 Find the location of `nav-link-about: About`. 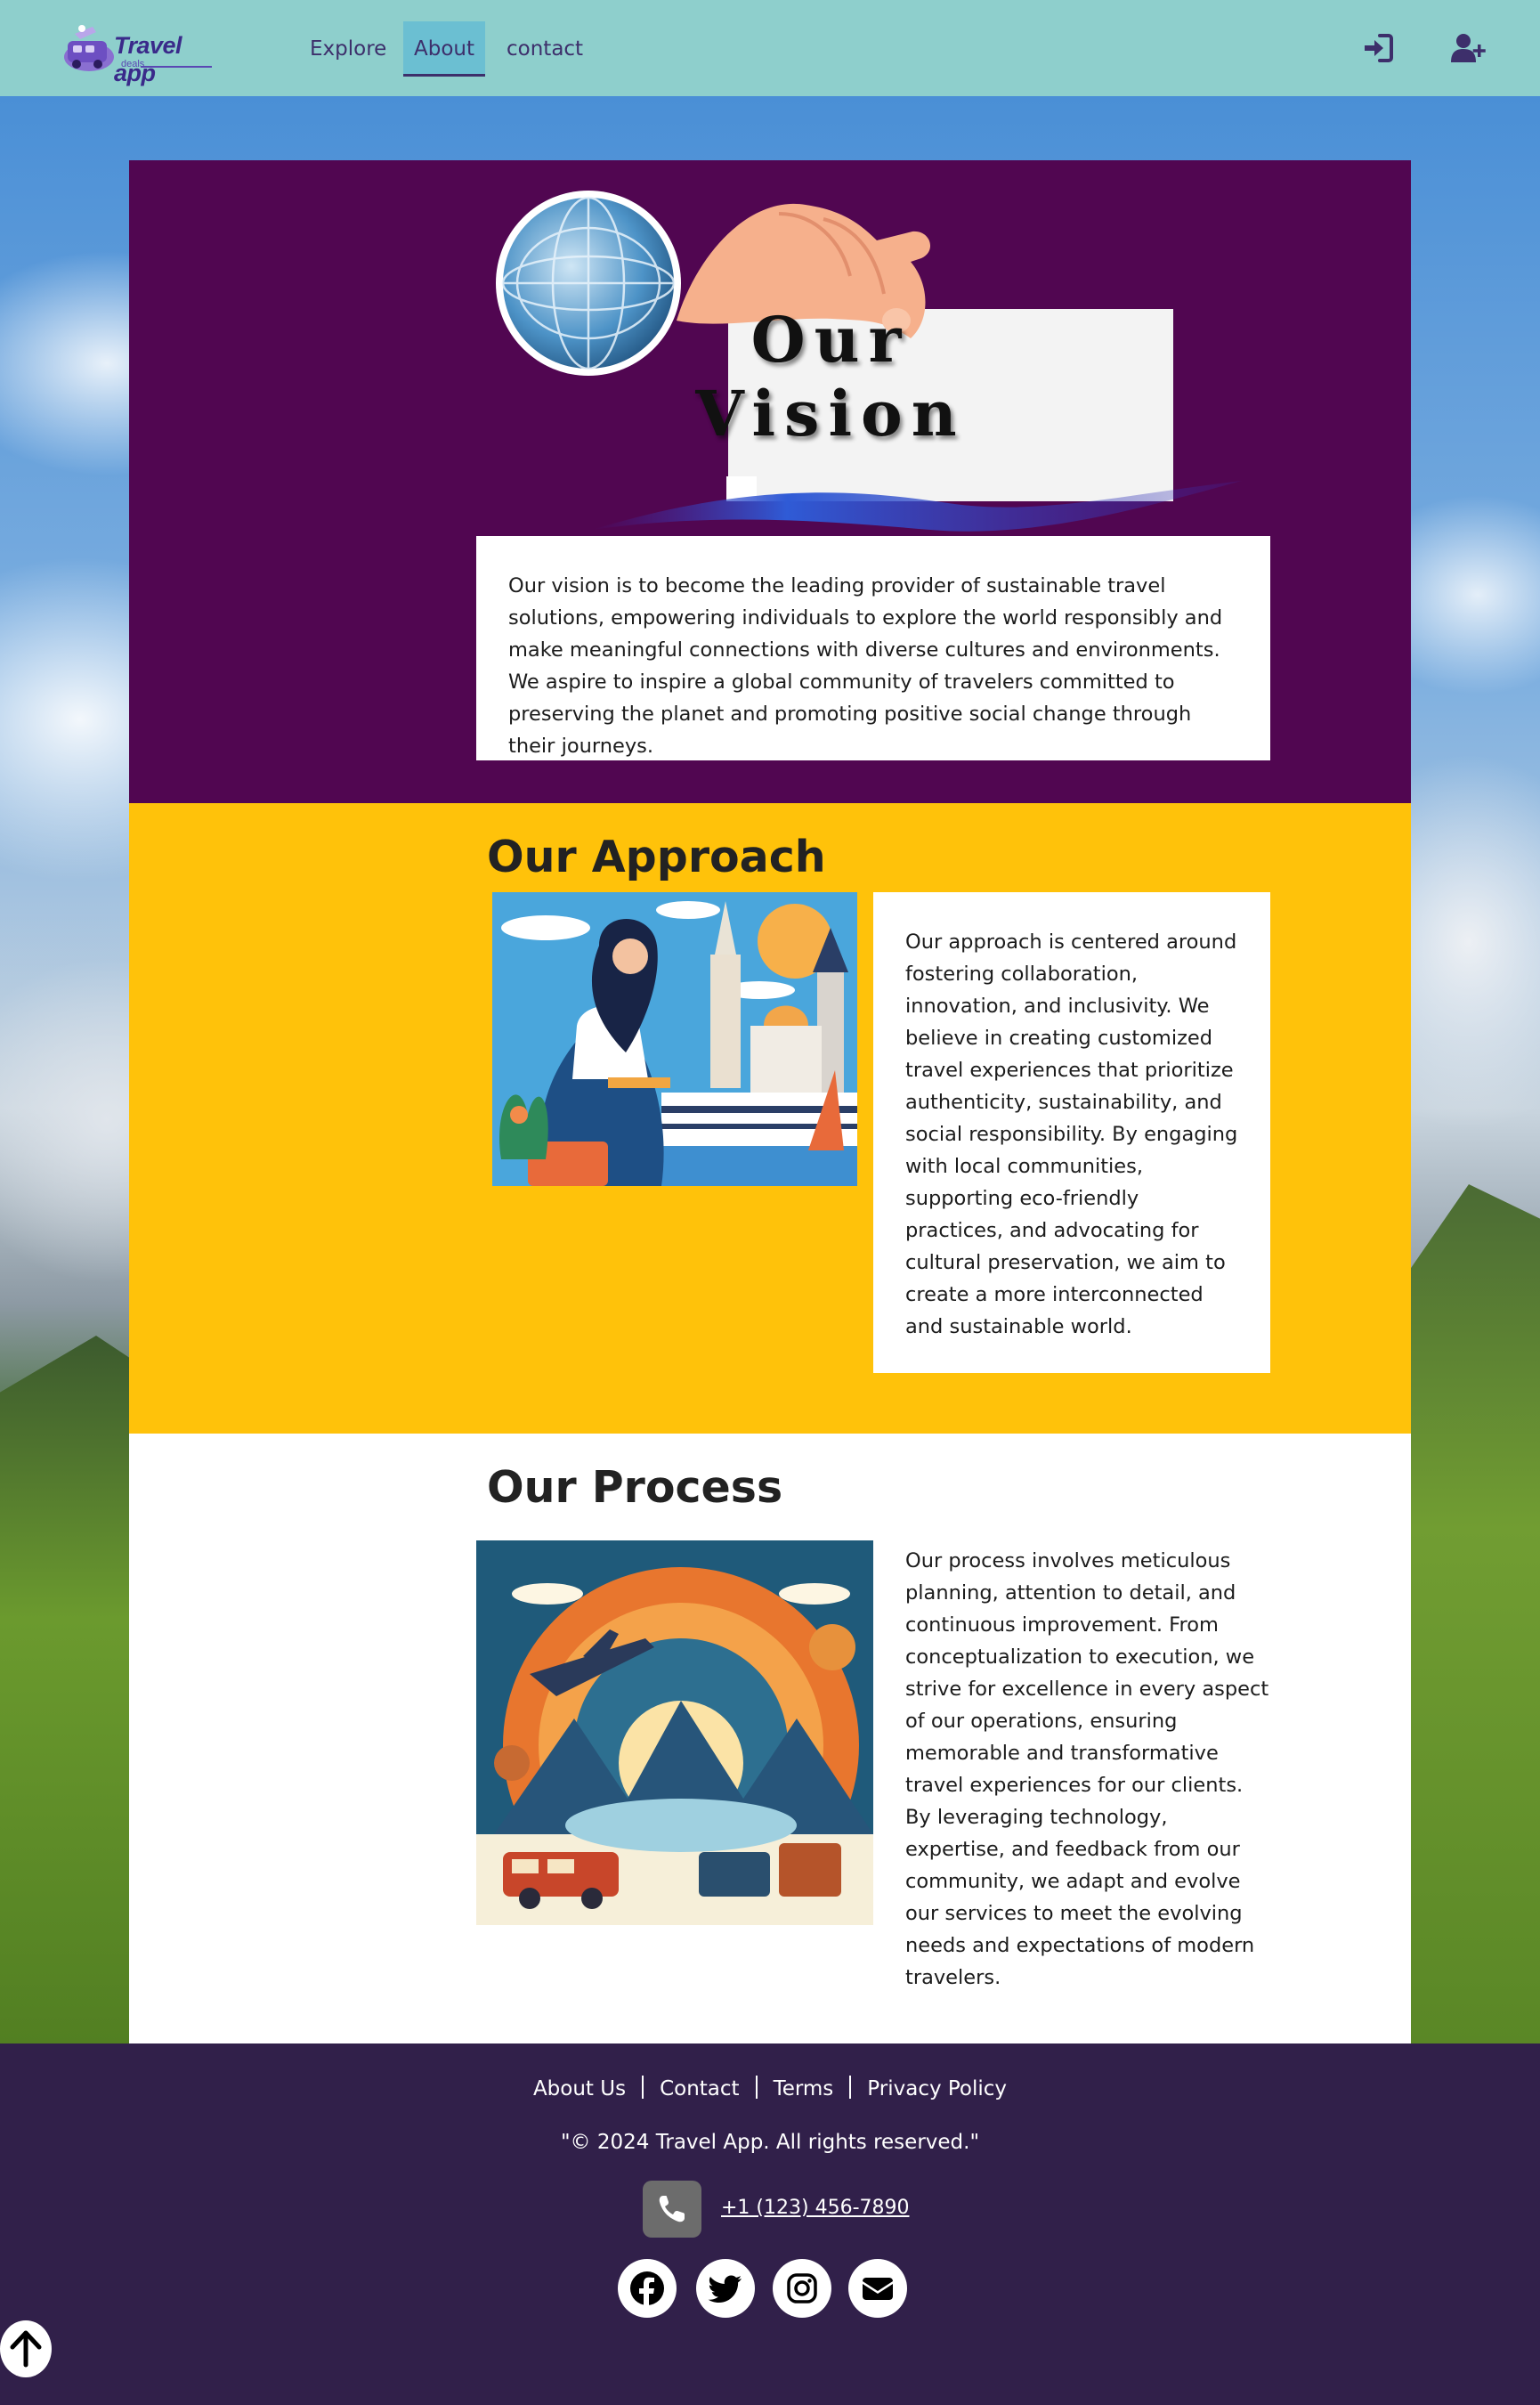

nav-link-about: About is located at coordinates (444, 49).